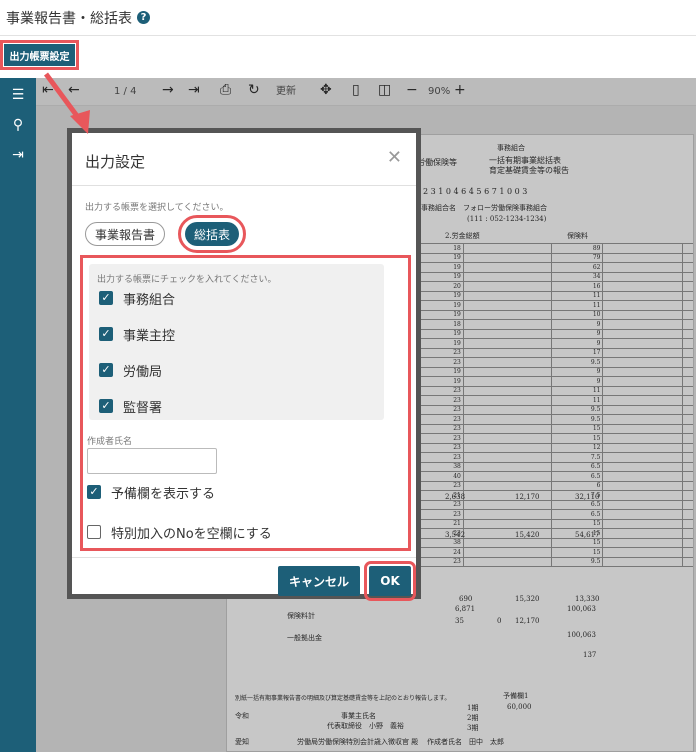  Describe the element at coordinates (152, 461) in the screenshot. I see `author-input` at that location.